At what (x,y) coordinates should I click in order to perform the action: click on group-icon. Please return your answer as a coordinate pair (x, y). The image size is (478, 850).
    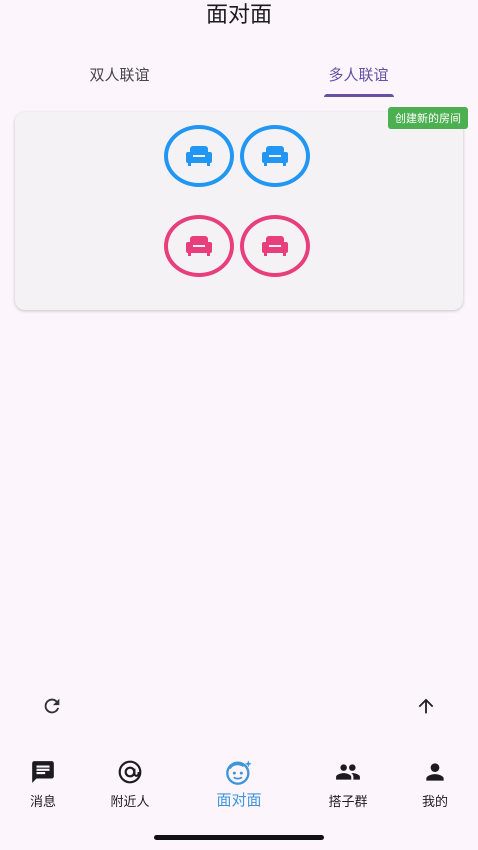
    Looking at the image, I should click on (348, 772).